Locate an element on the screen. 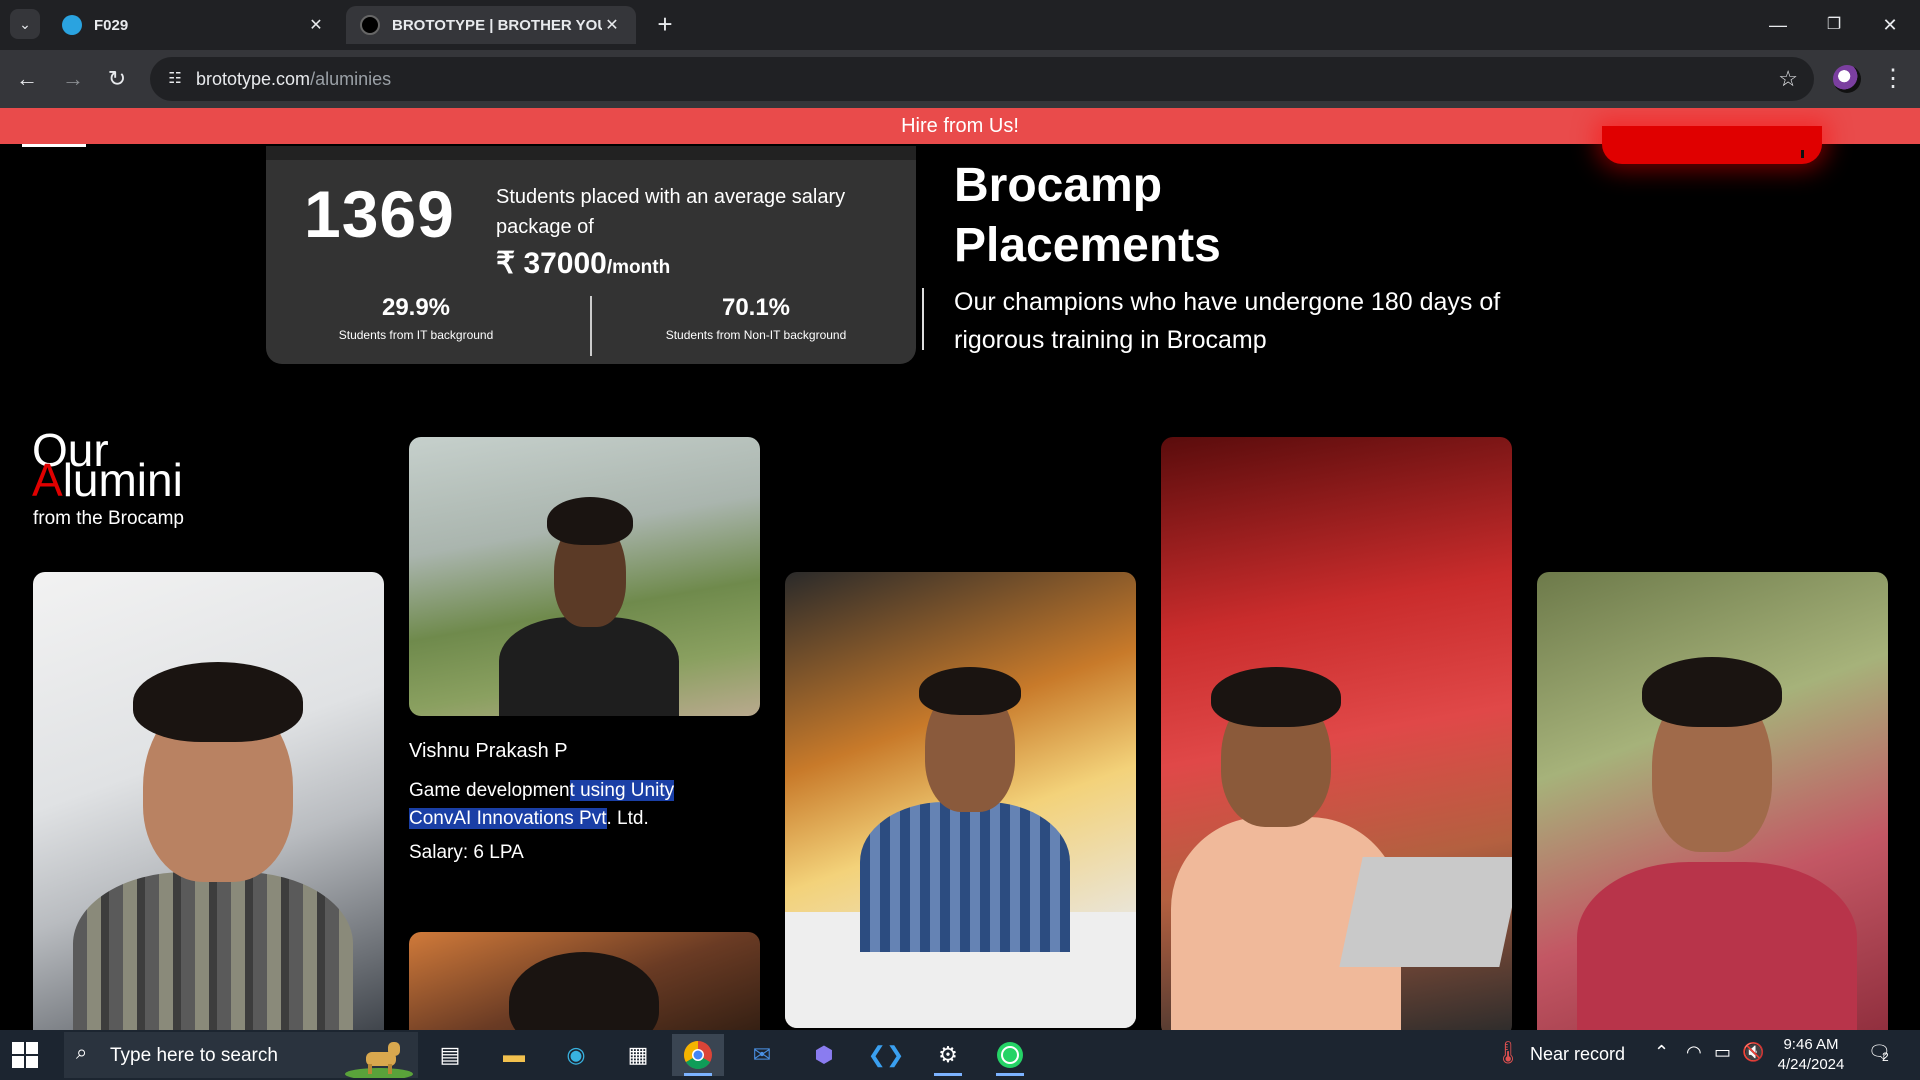  alumni-salary: Salary: 6 LPA is located at coordinates (466, 852).